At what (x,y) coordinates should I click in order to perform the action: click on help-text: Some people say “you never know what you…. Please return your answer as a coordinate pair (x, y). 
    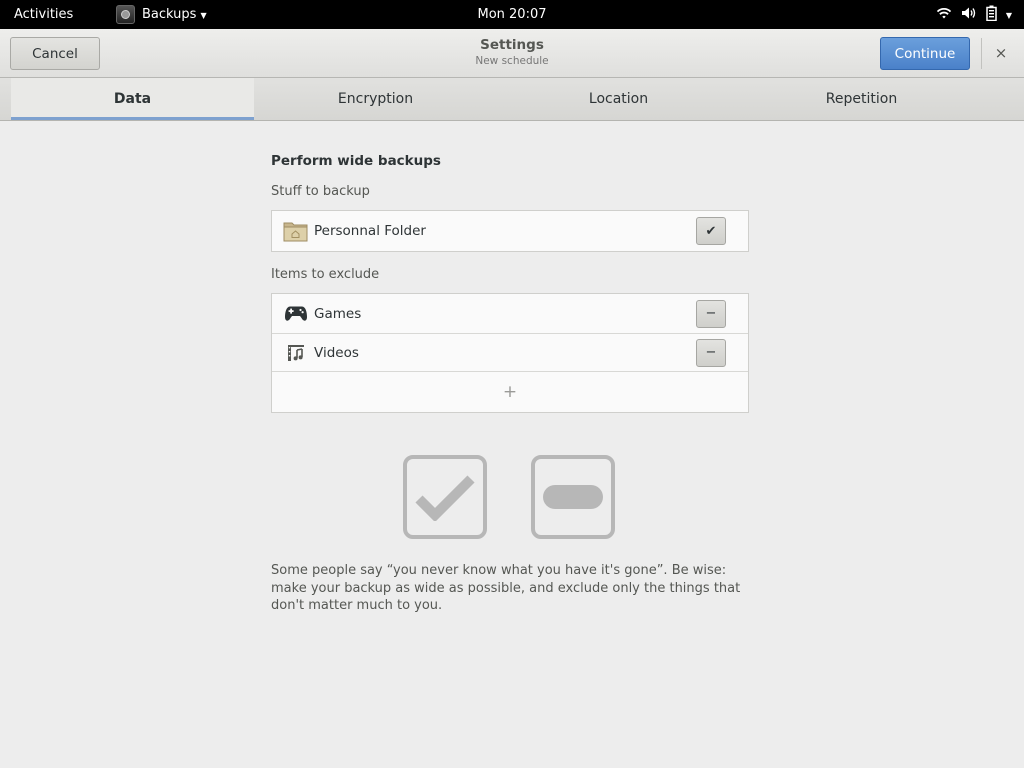
    Looking at the image, I should click on (506, 588).